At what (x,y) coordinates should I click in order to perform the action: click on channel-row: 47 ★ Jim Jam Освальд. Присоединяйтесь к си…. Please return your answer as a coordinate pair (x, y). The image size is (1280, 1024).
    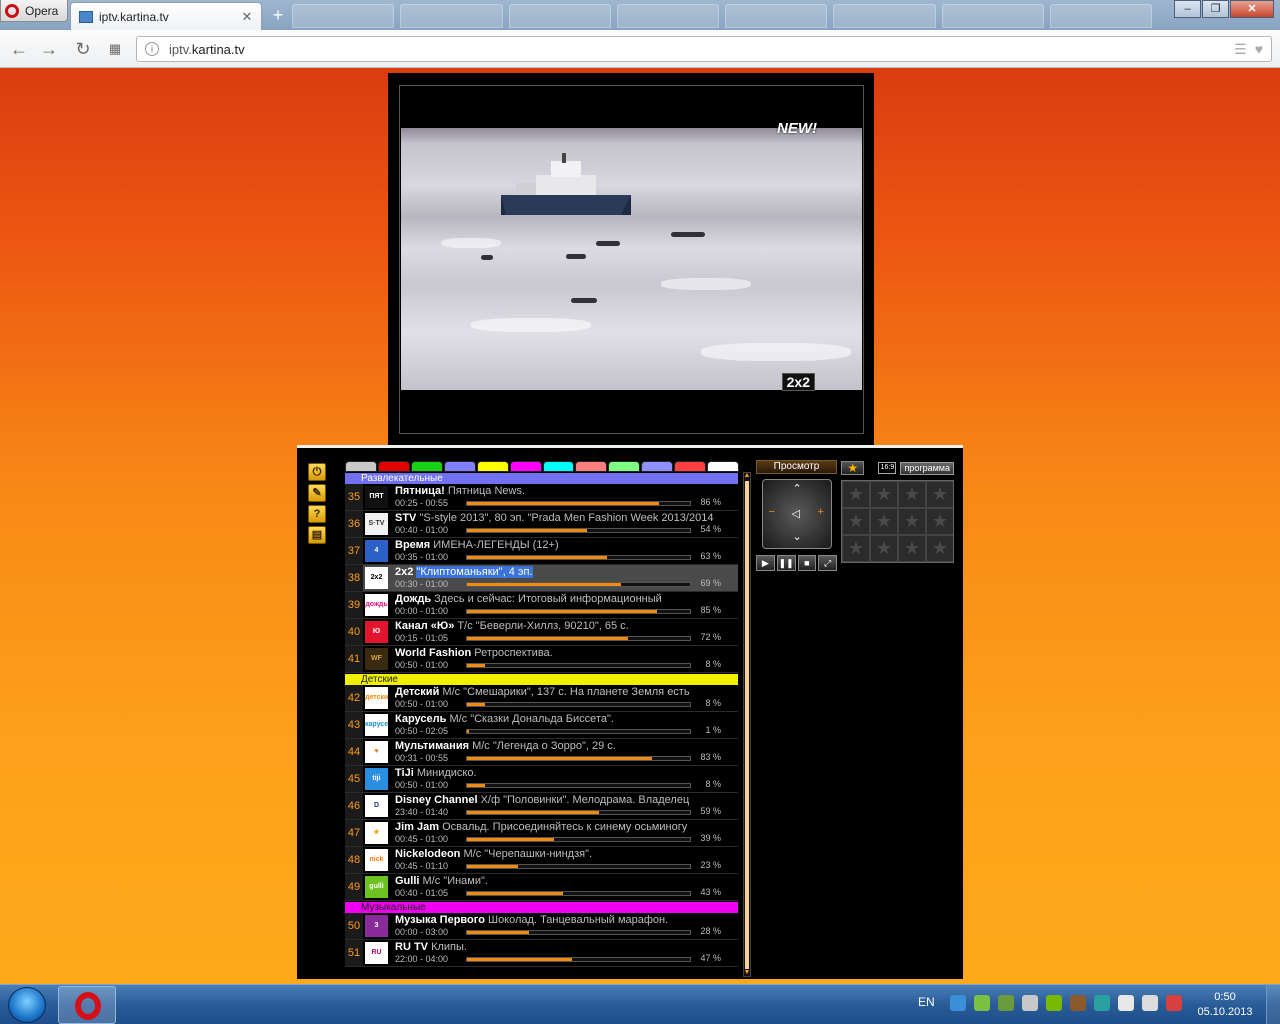
    Looking at the image, I should click on (541, 833).